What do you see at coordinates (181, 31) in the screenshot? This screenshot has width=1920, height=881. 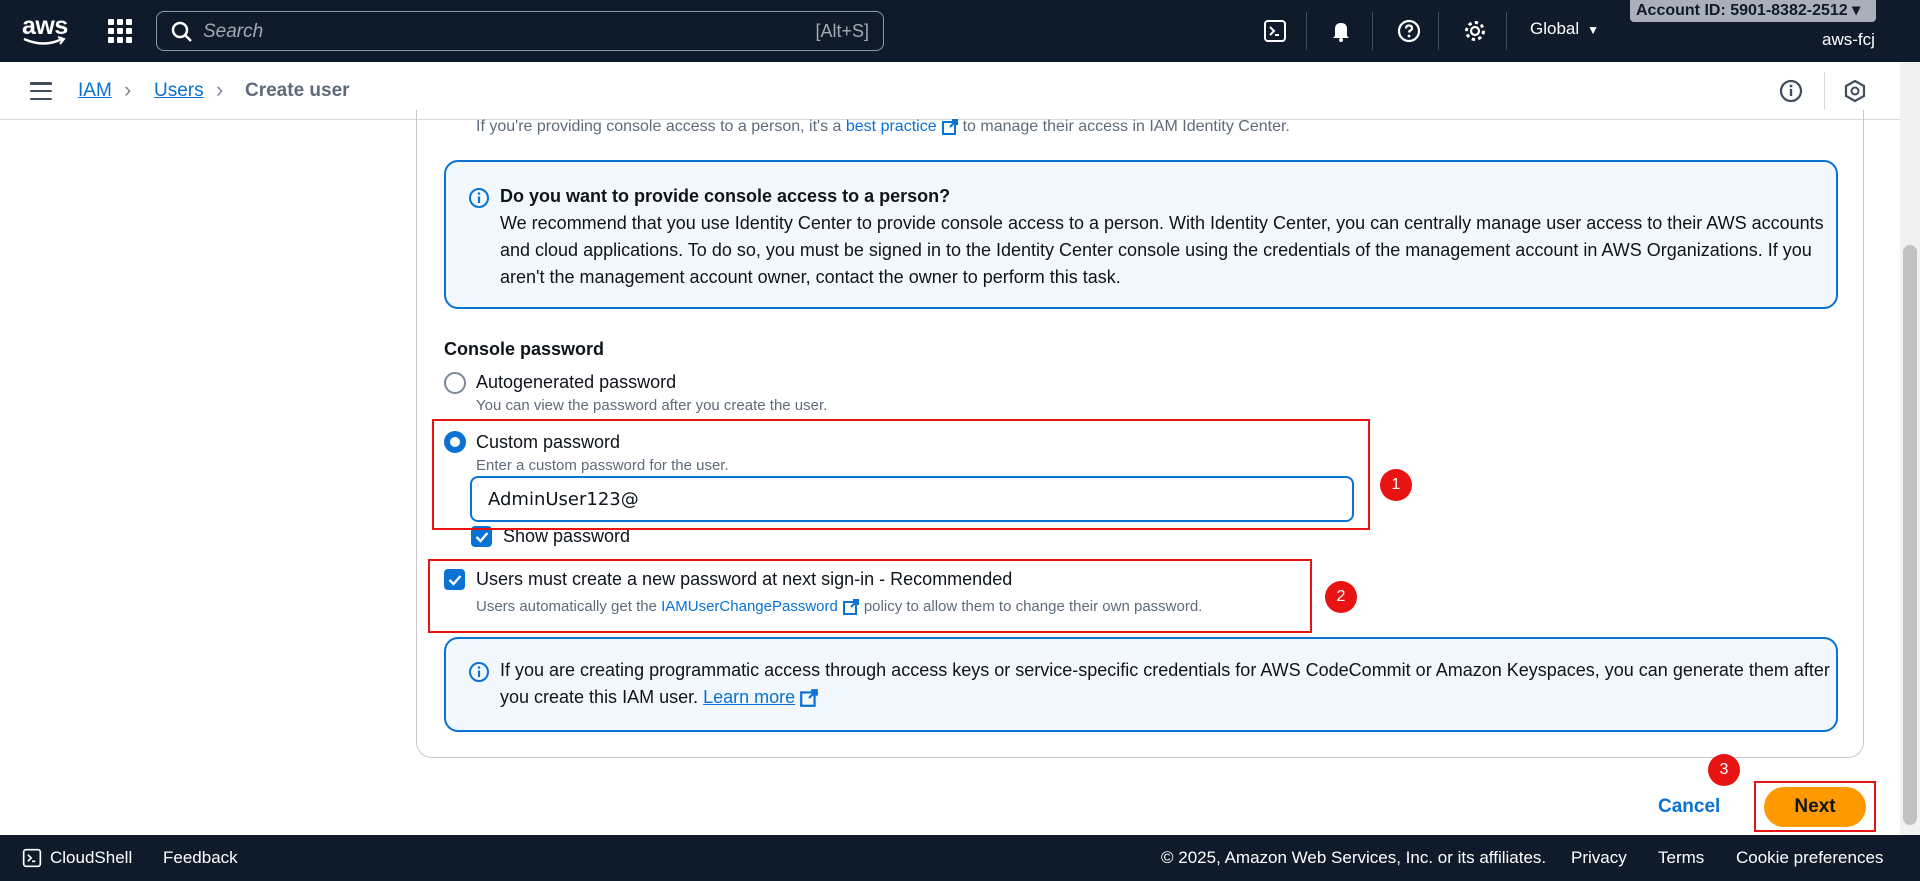 I see `search-icon` at bounding box center [181, 31].